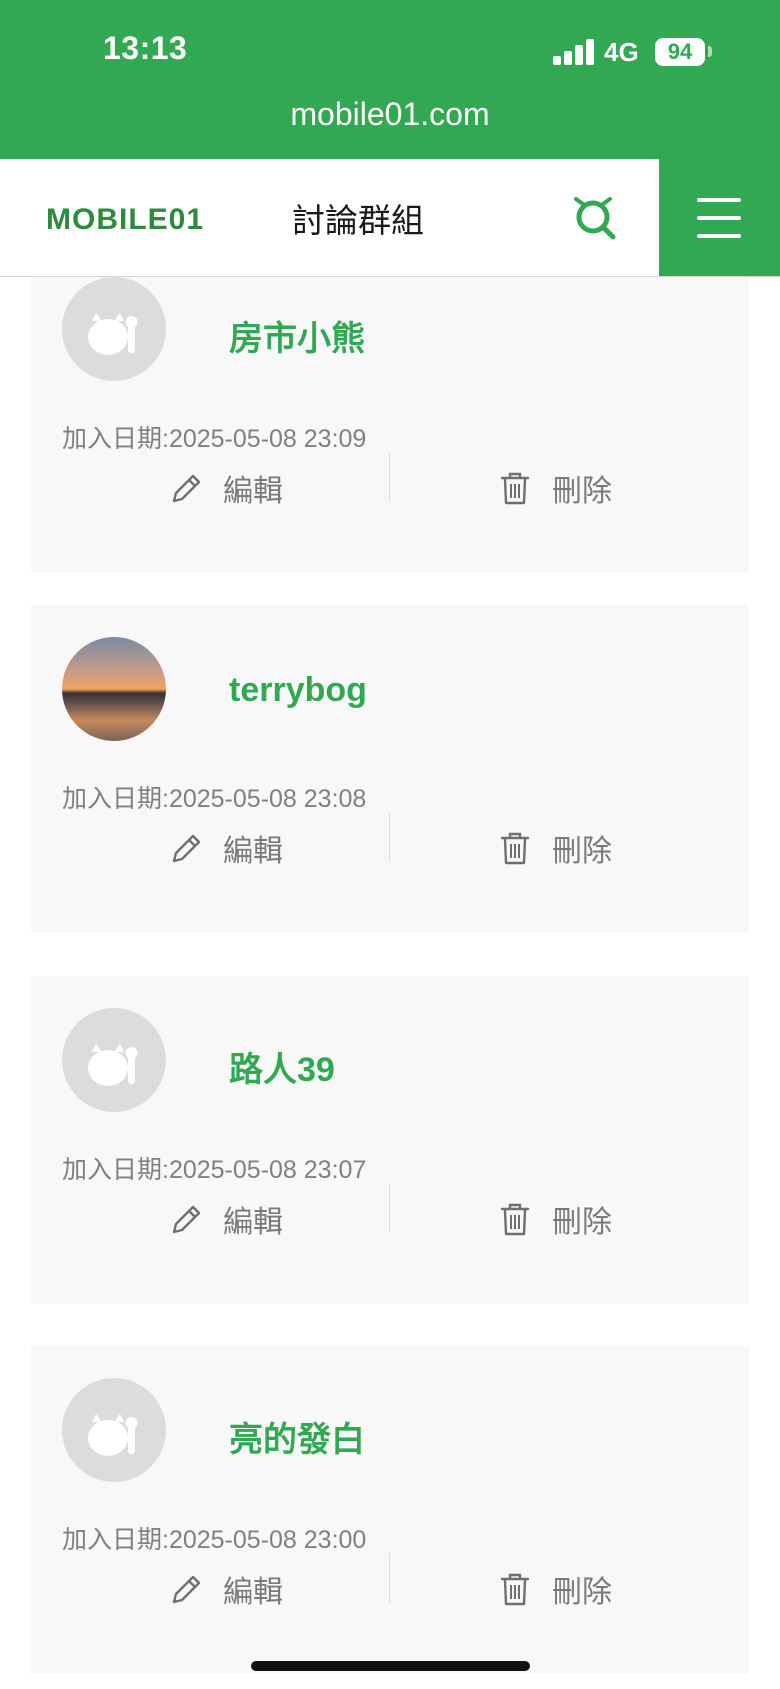 The width and height of the screenshot is (780, 1689). What do you see at coordinates (680, 52) in the screenshot?
I see `battery-icon: 94` at bounding box center [680, 52].